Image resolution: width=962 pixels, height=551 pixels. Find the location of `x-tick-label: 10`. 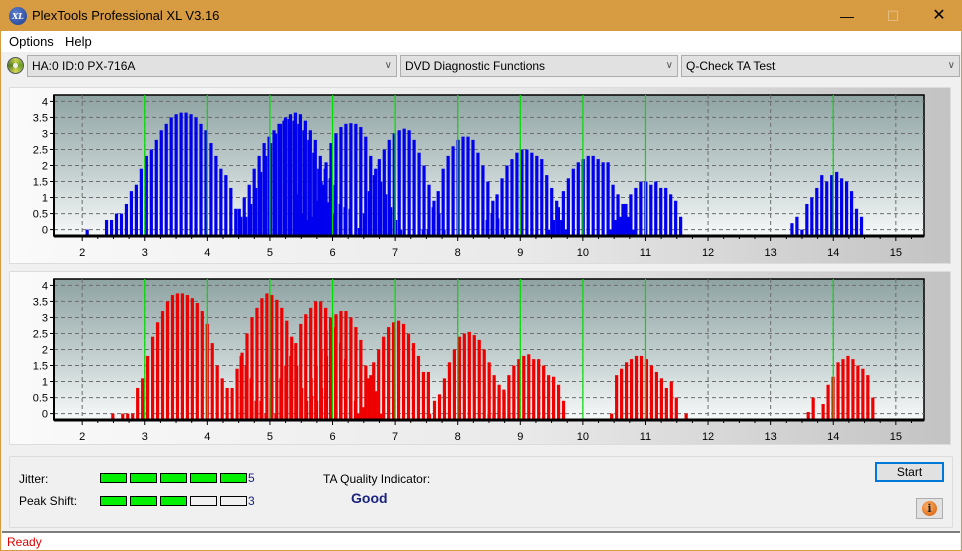

x-tick-label: 10 is located at coordinates (583, 437).